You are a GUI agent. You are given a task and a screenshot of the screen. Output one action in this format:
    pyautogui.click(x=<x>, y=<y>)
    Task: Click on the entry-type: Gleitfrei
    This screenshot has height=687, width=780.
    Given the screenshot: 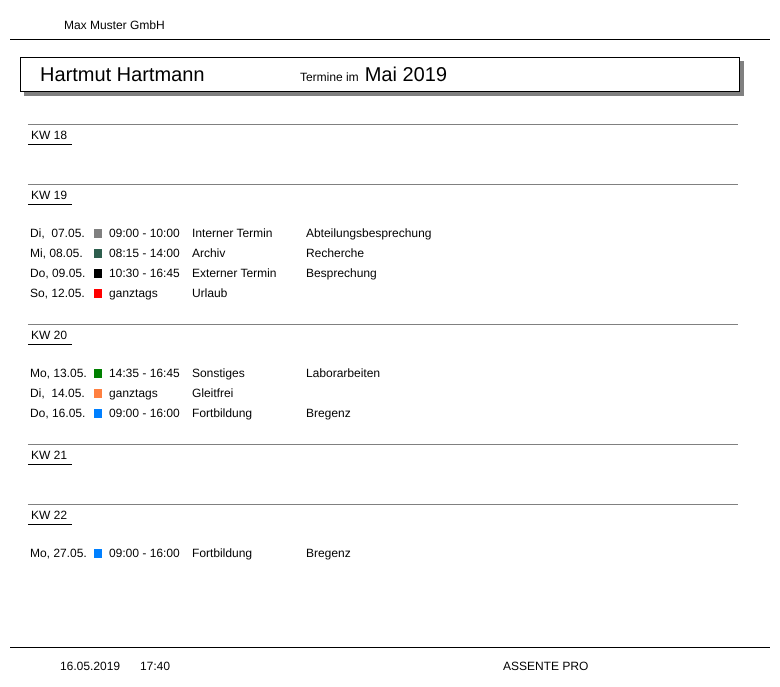 What is the action you would take?
    pyautogui.click(x=213, y=393)
    